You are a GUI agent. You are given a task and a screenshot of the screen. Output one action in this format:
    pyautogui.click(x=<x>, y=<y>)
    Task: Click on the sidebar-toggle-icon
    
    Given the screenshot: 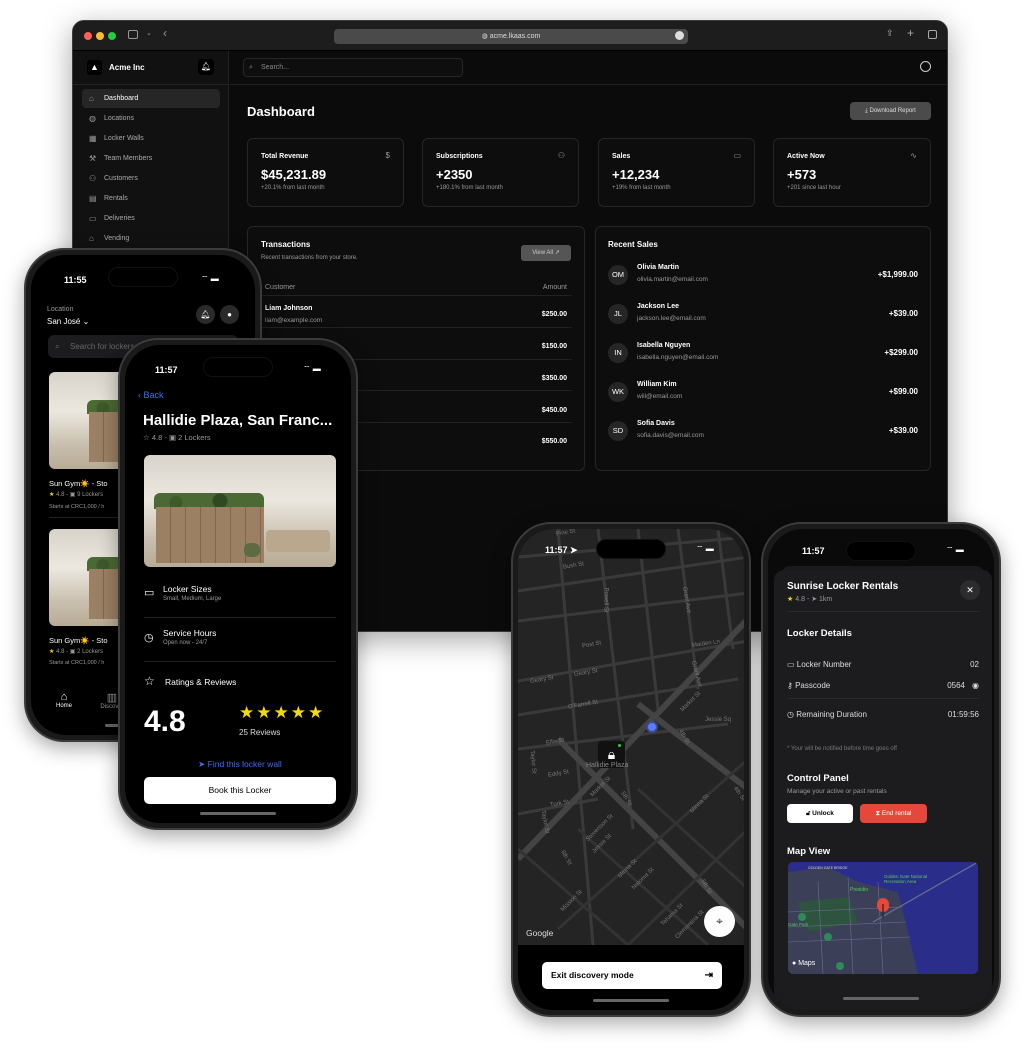 What is the action you would take?
    pyautogui.click(x=133, y=34)
    